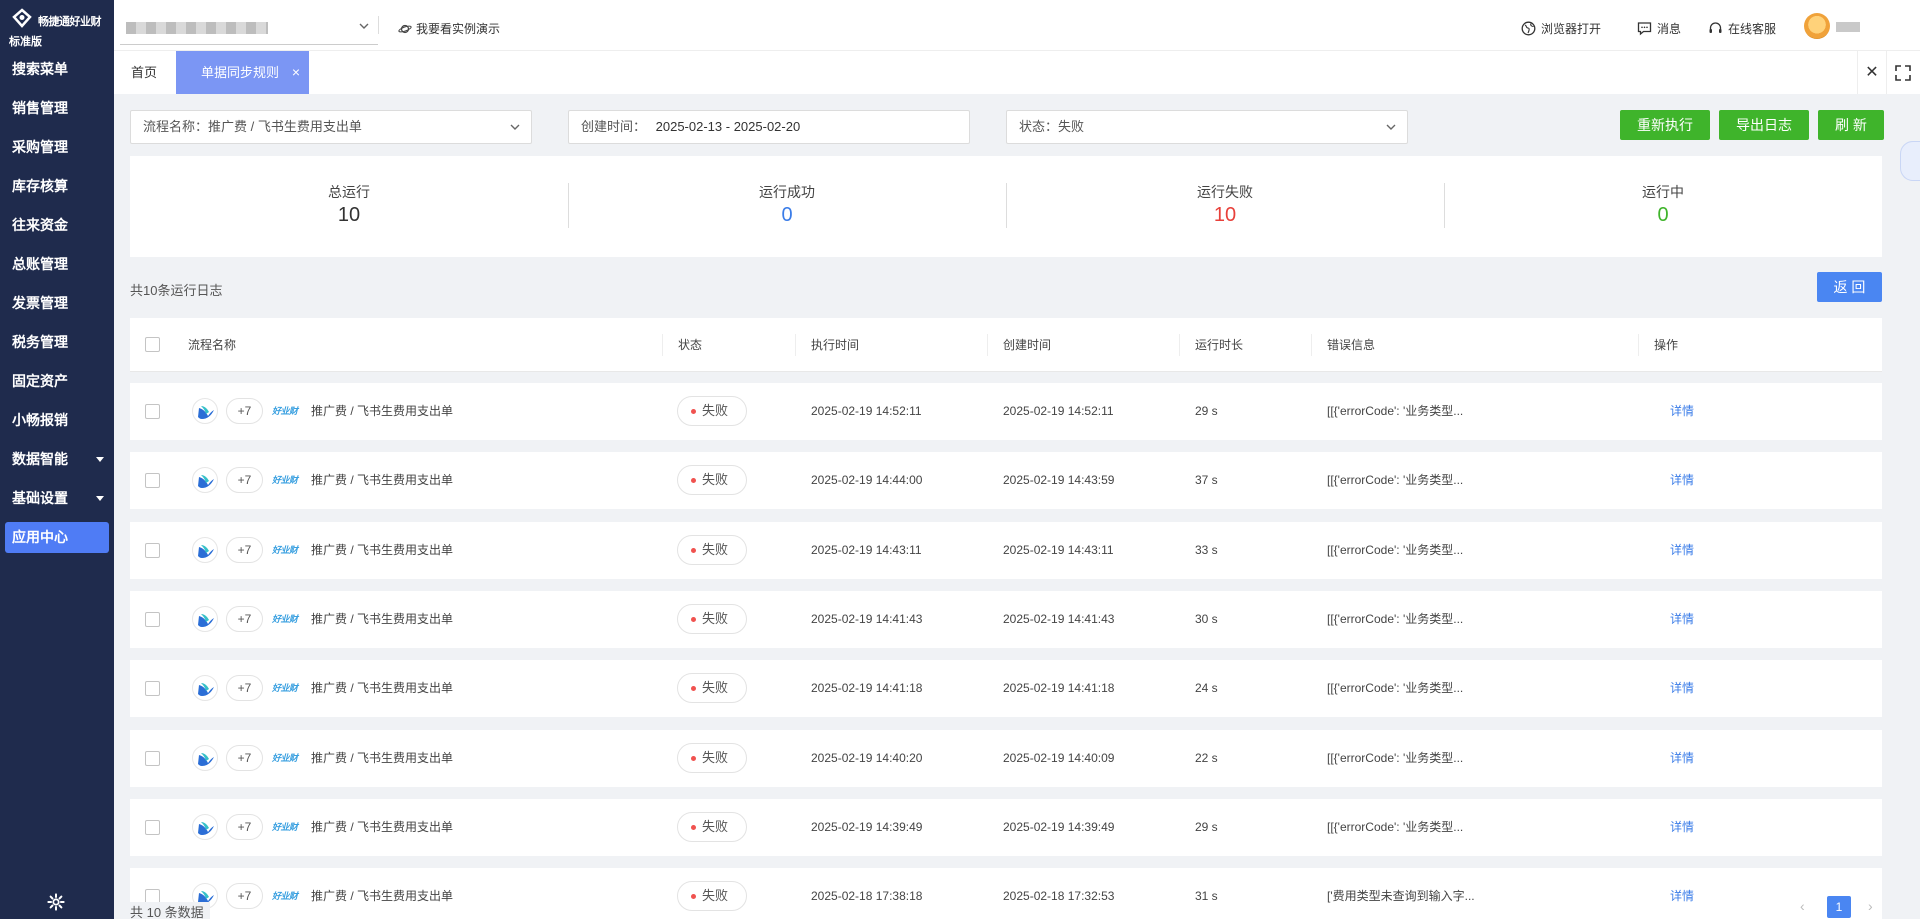 The width and height of the screenshot is (1920, 919). I want to click on close-icon: ×, so click(296, 72).